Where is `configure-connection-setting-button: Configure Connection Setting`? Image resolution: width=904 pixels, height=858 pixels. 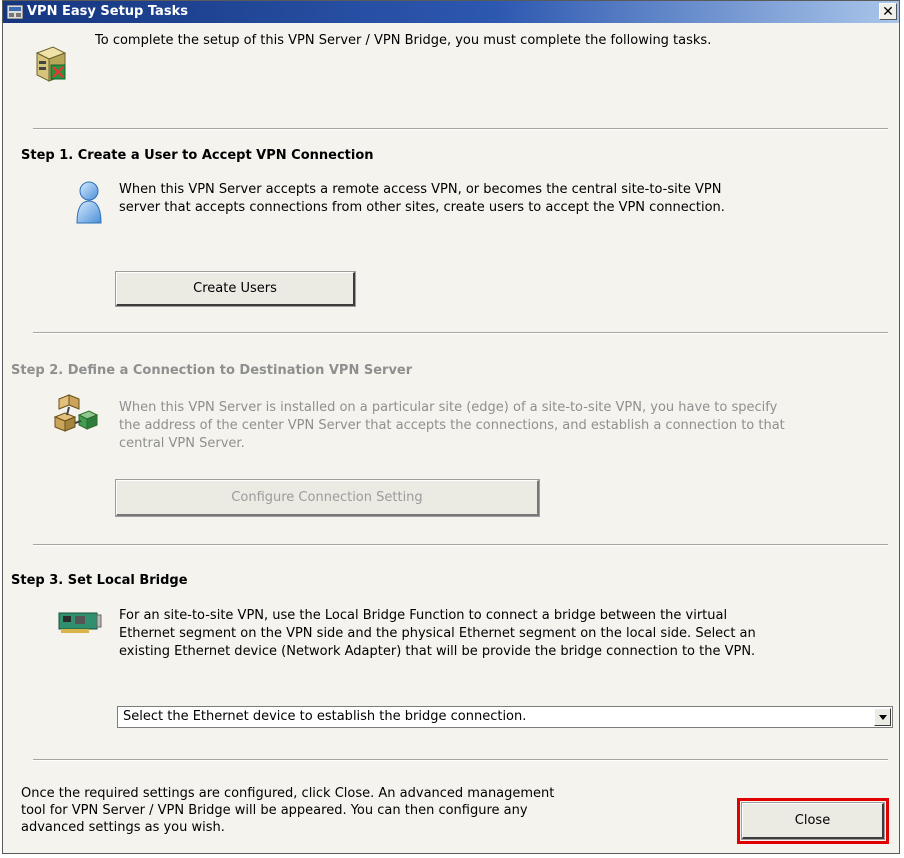 configure-connection-setting-button: Configure Connection Setting is located at coordinates (327, 498).